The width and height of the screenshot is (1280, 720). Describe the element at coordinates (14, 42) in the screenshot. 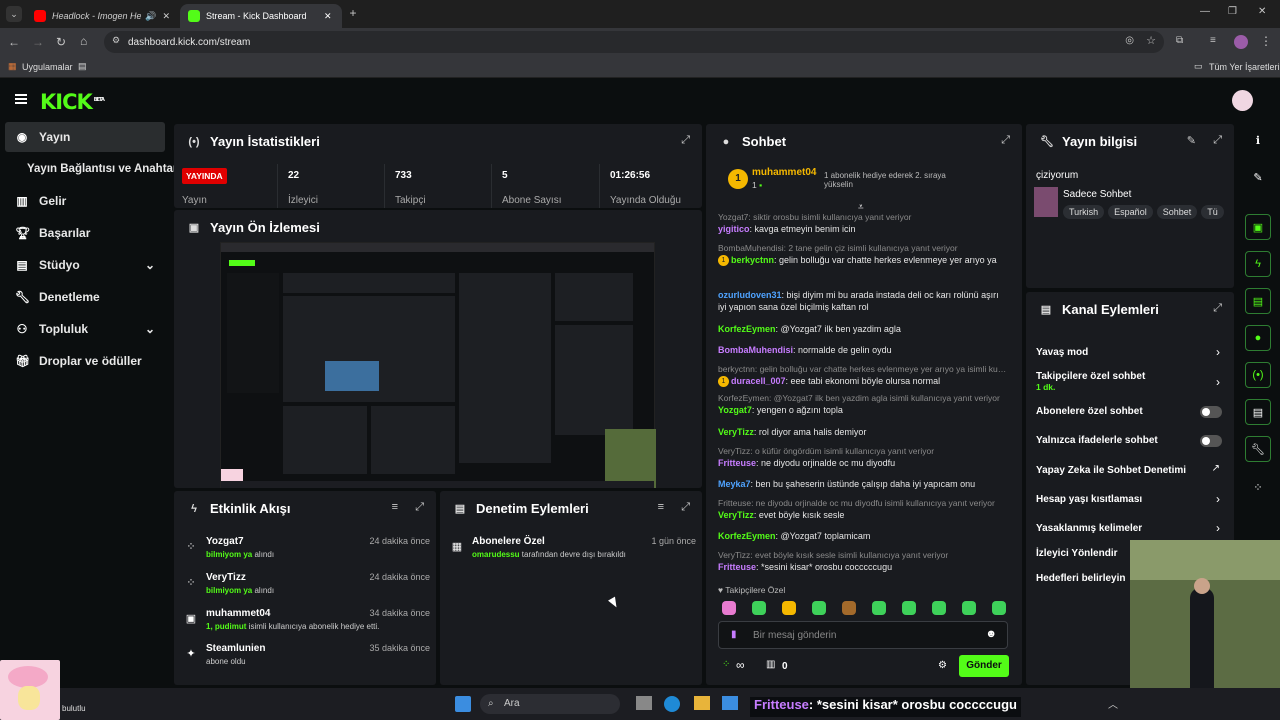

I see `back-icon: ←` at that location.